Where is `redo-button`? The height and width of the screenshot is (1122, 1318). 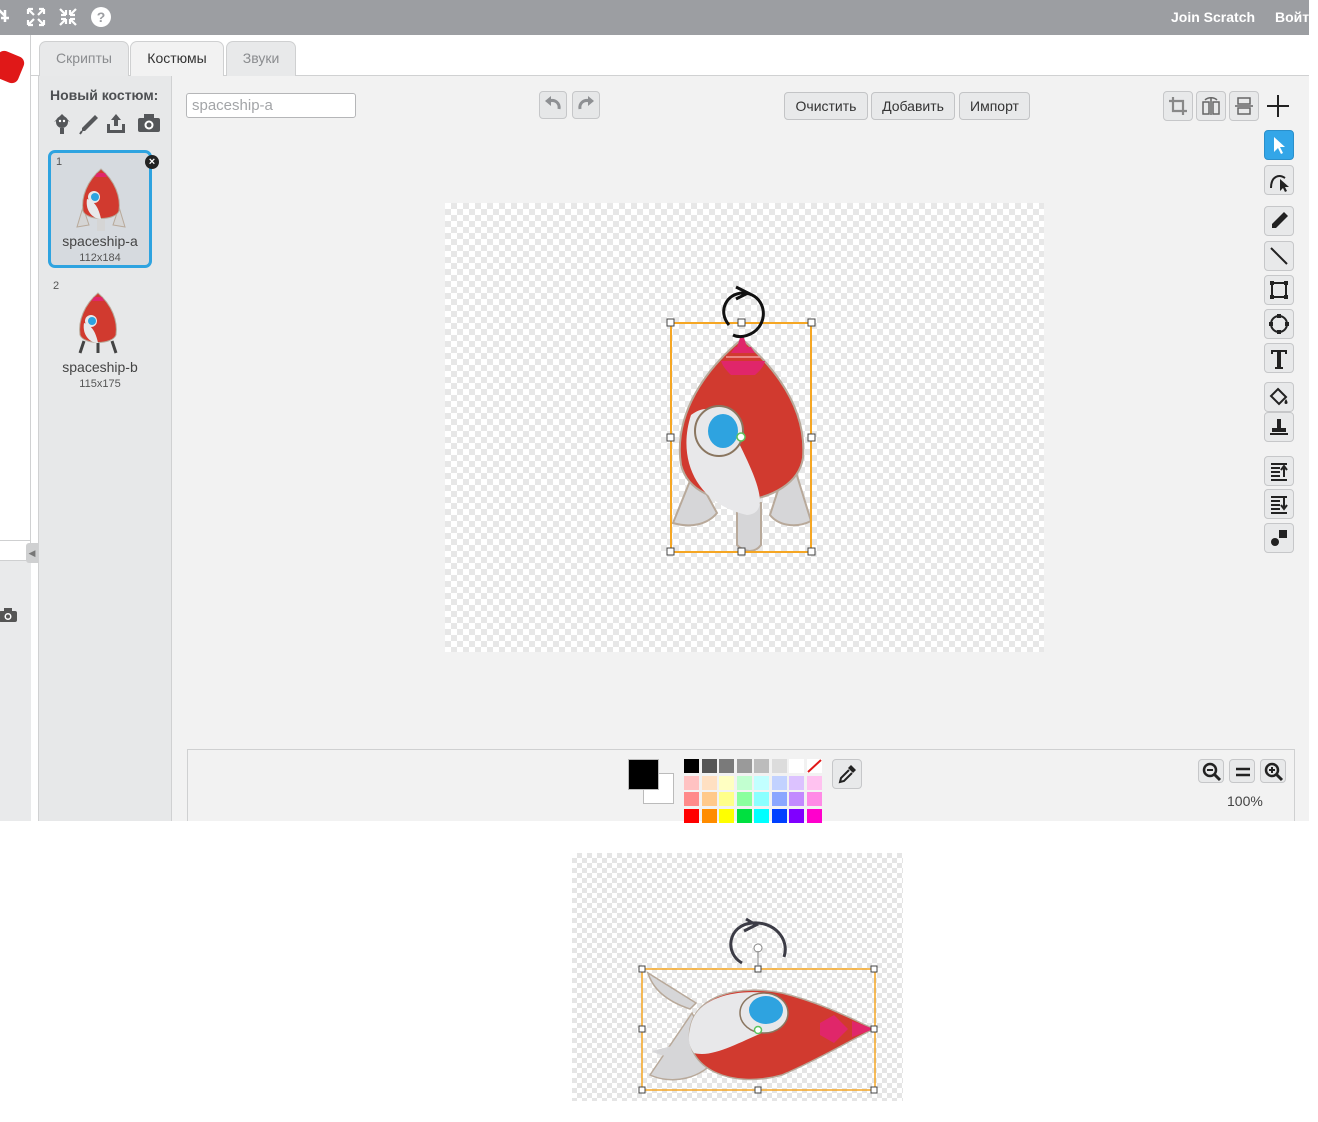
redo-button is located at coordinates (586, 105).